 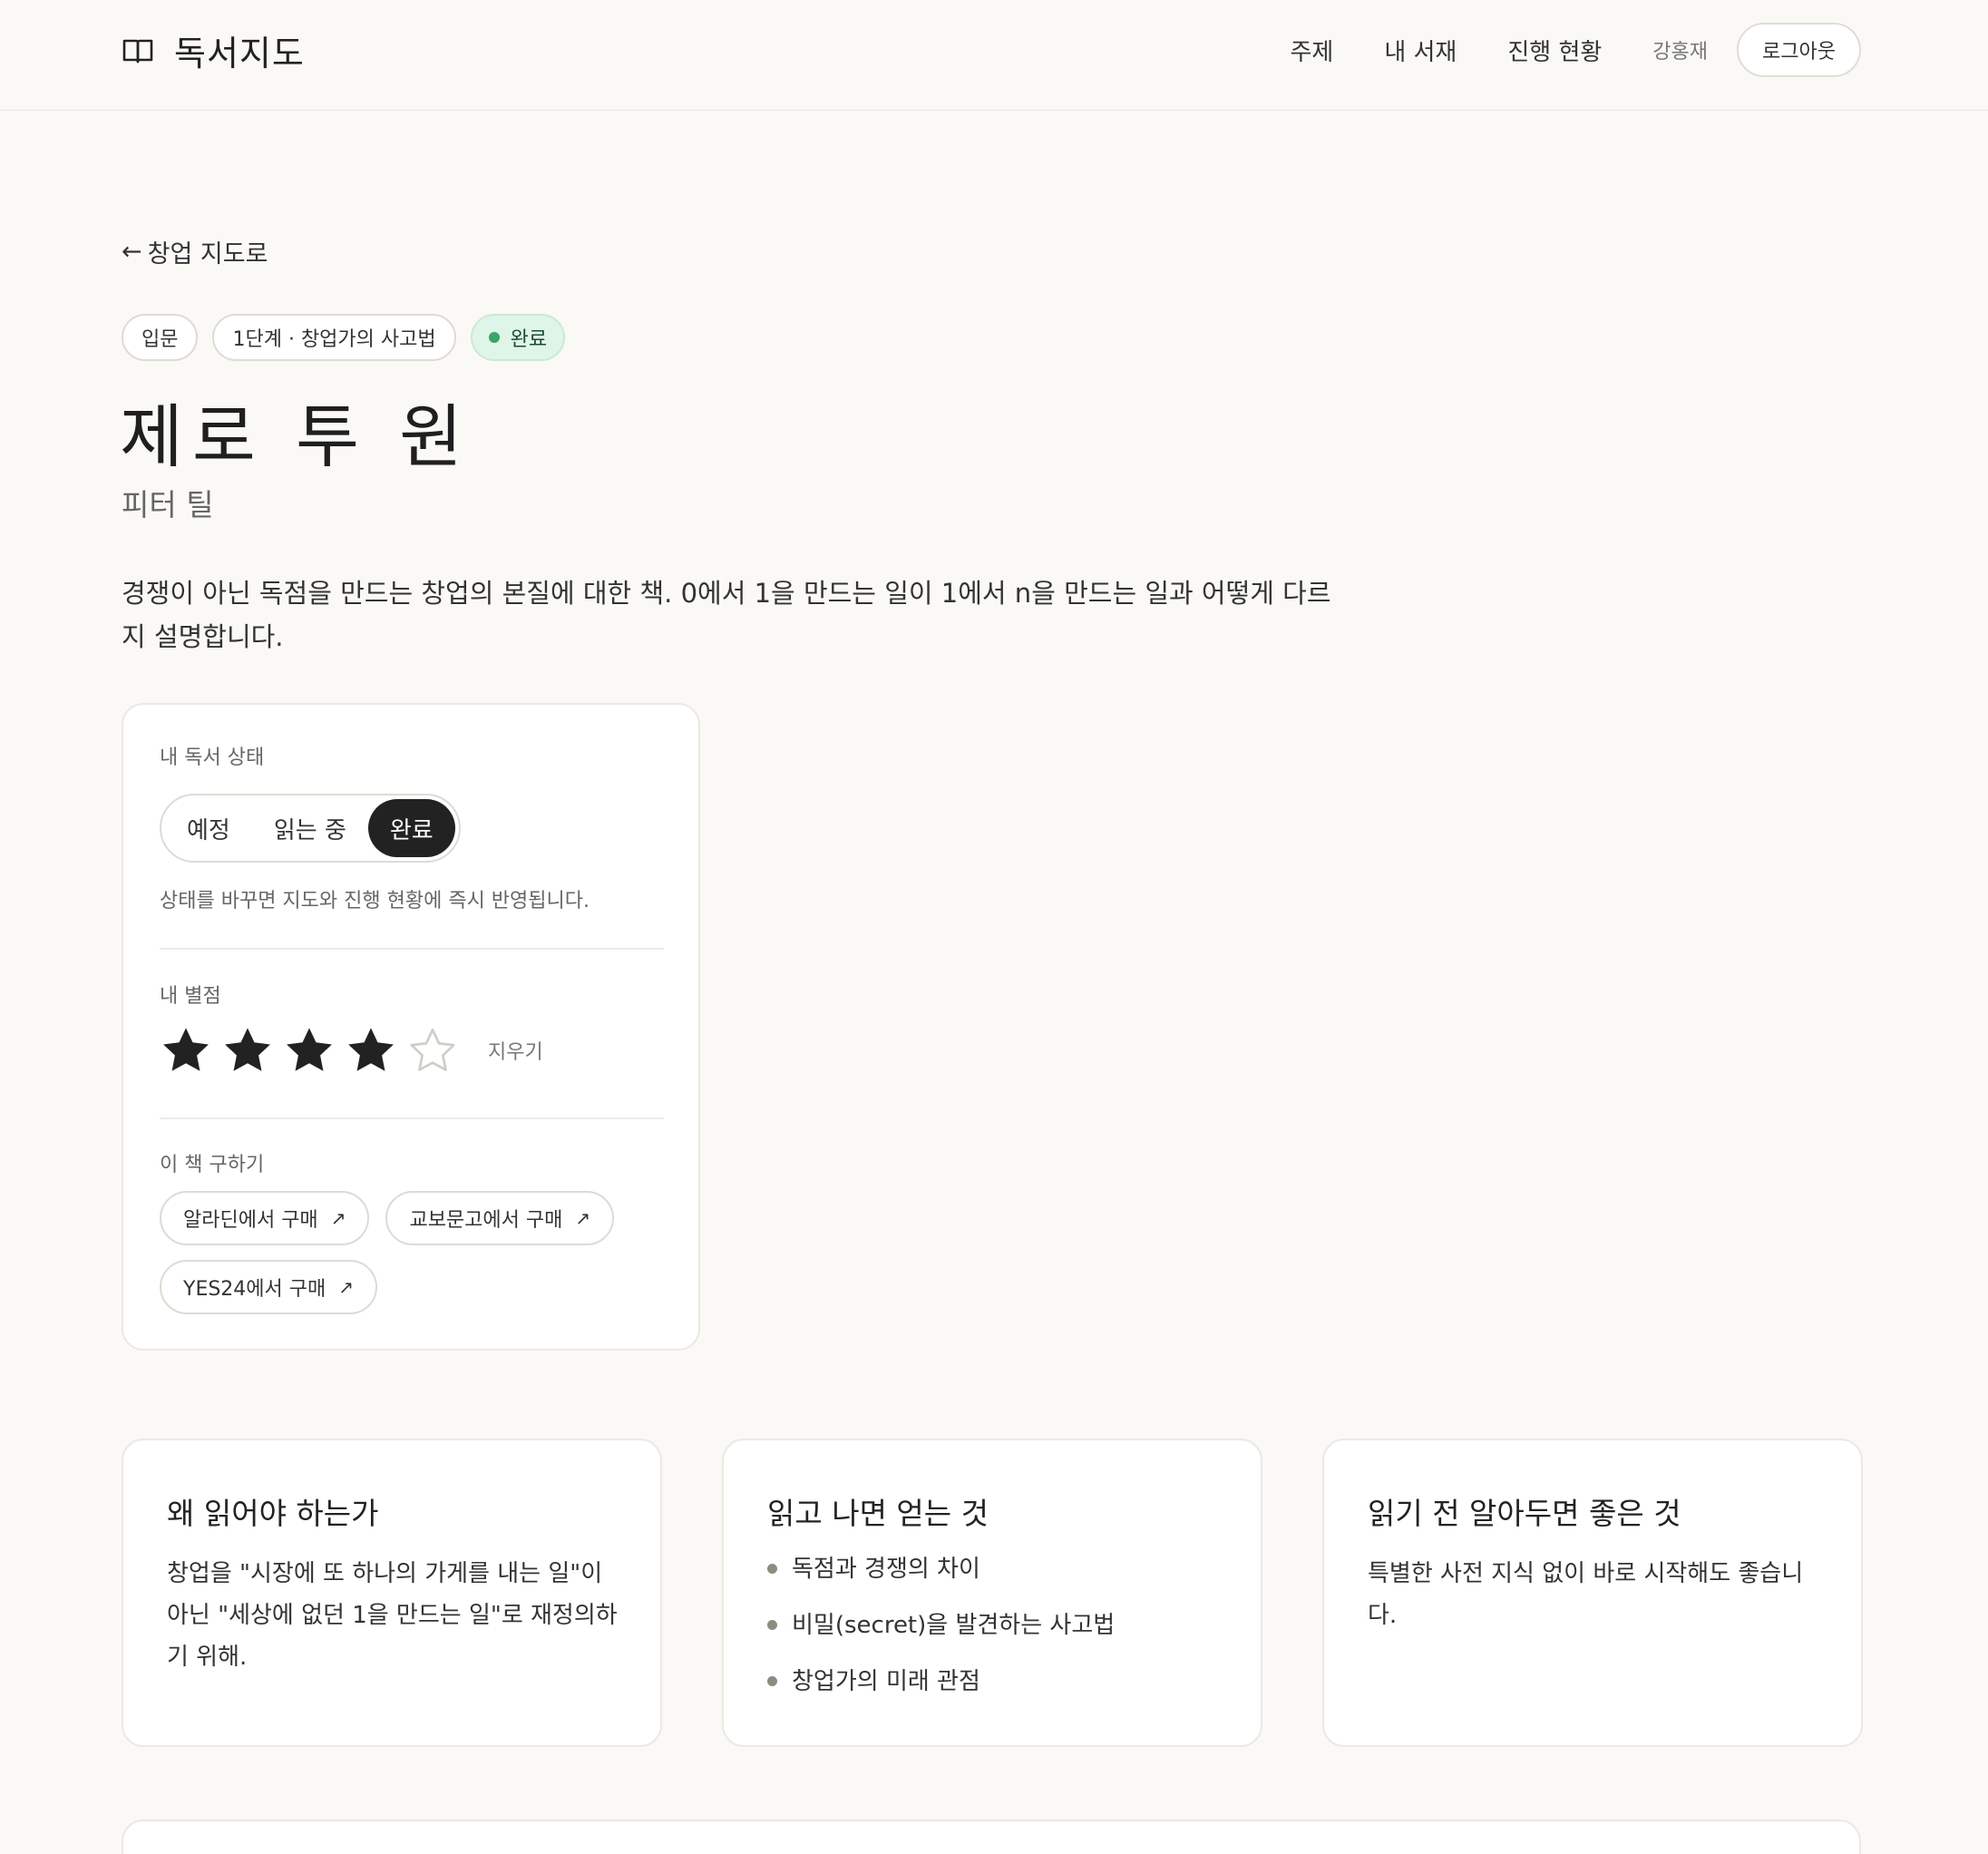 What do you see at coordinates (137, 51) in the screenshot?
I see `open-book-icon` at bounding box center [137, 51].